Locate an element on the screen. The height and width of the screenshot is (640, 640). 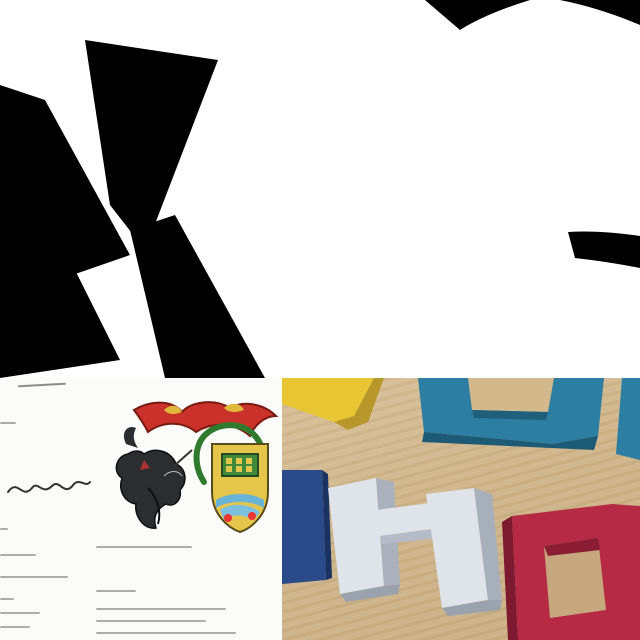
crest-icon is located at coordinates (197, 467).